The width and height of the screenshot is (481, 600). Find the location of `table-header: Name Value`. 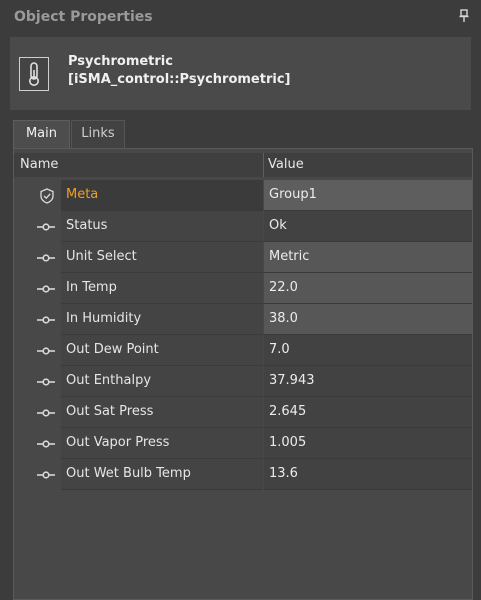

table-header: Name Value is located at coordinates (243, 165).